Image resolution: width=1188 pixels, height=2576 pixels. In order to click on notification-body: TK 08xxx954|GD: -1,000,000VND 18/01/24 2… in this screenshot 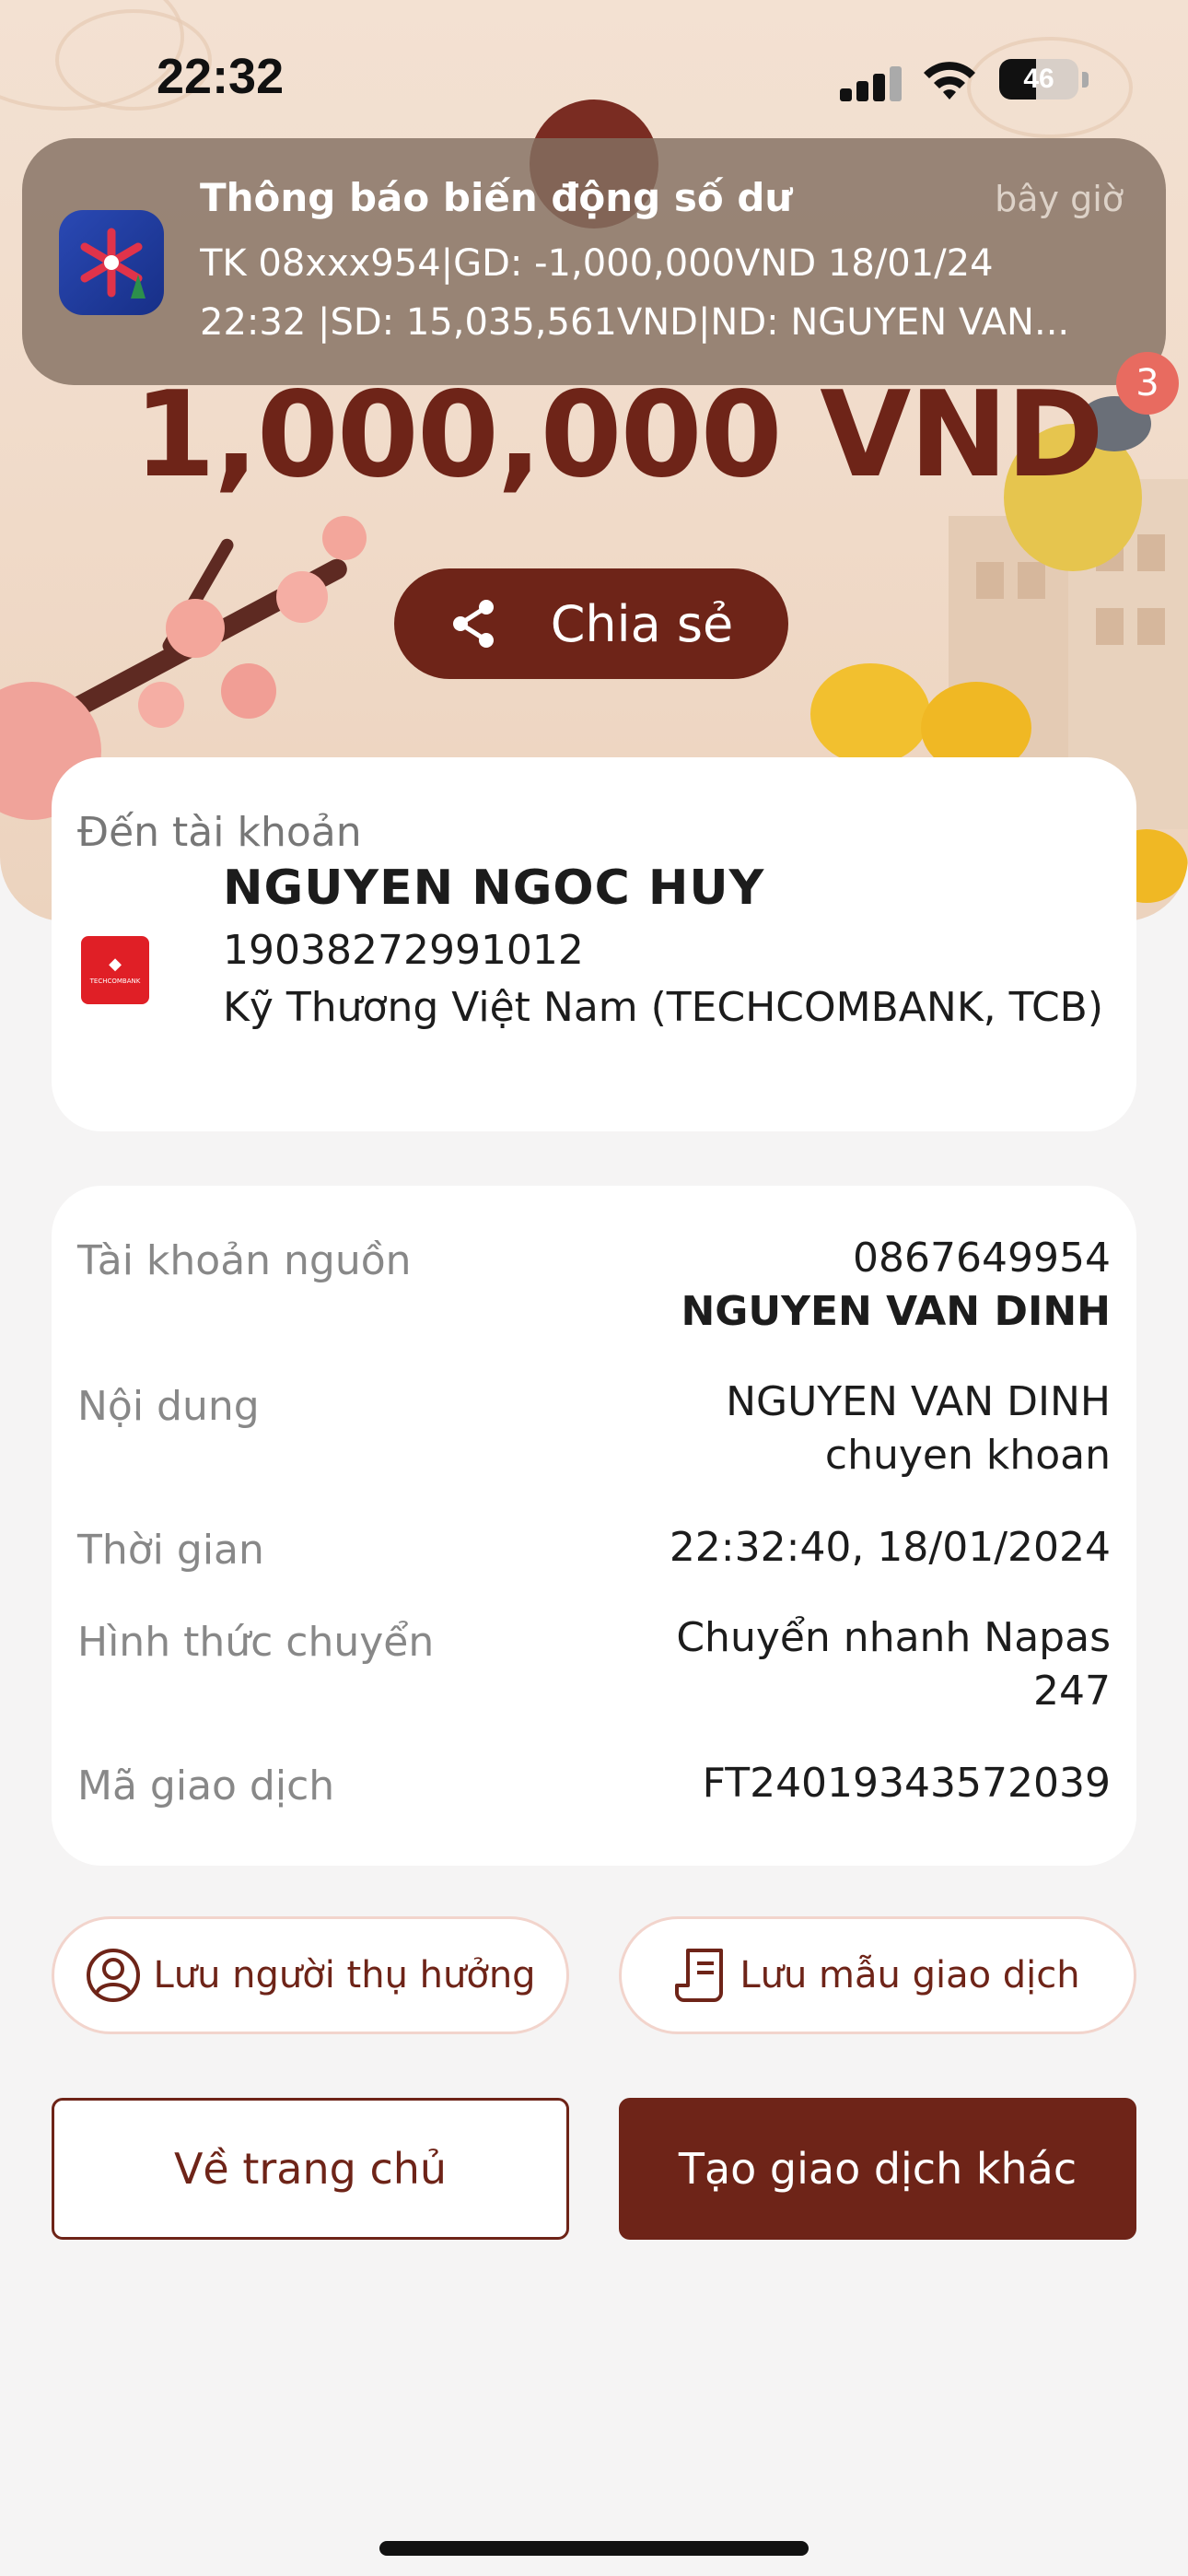, I will do `click(665, 293)`.